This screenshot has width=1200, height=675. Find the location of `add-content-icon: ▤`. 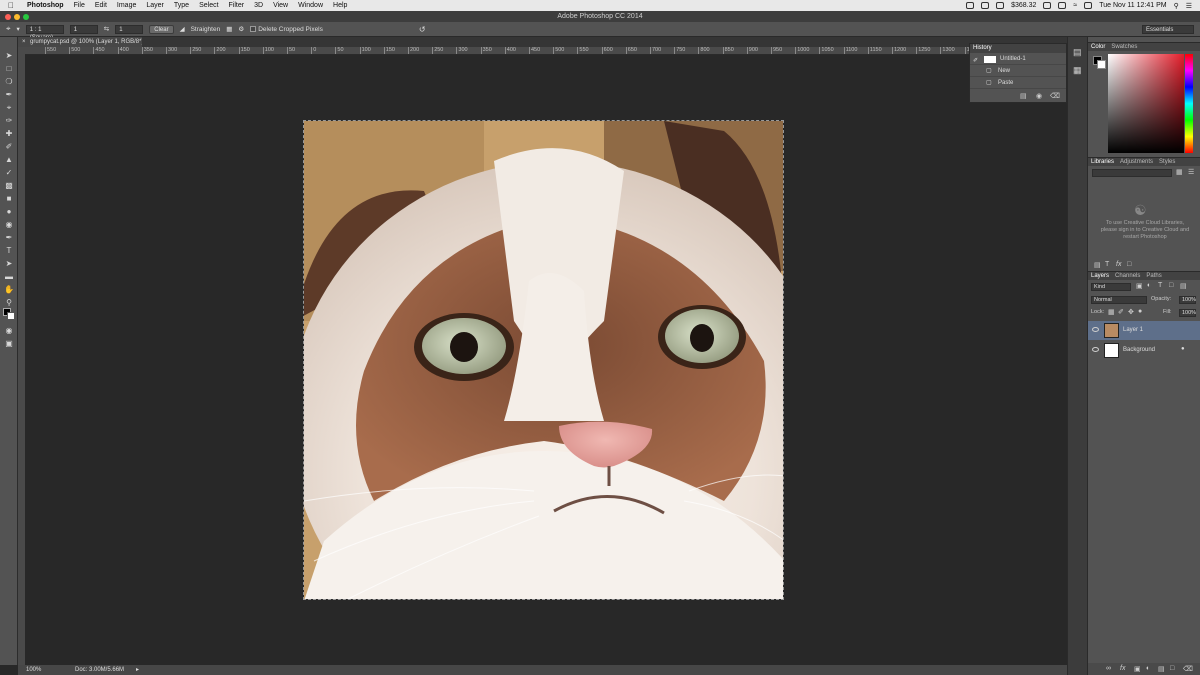

add-content-icon: ▤ is located at coordinates (1097, 265).